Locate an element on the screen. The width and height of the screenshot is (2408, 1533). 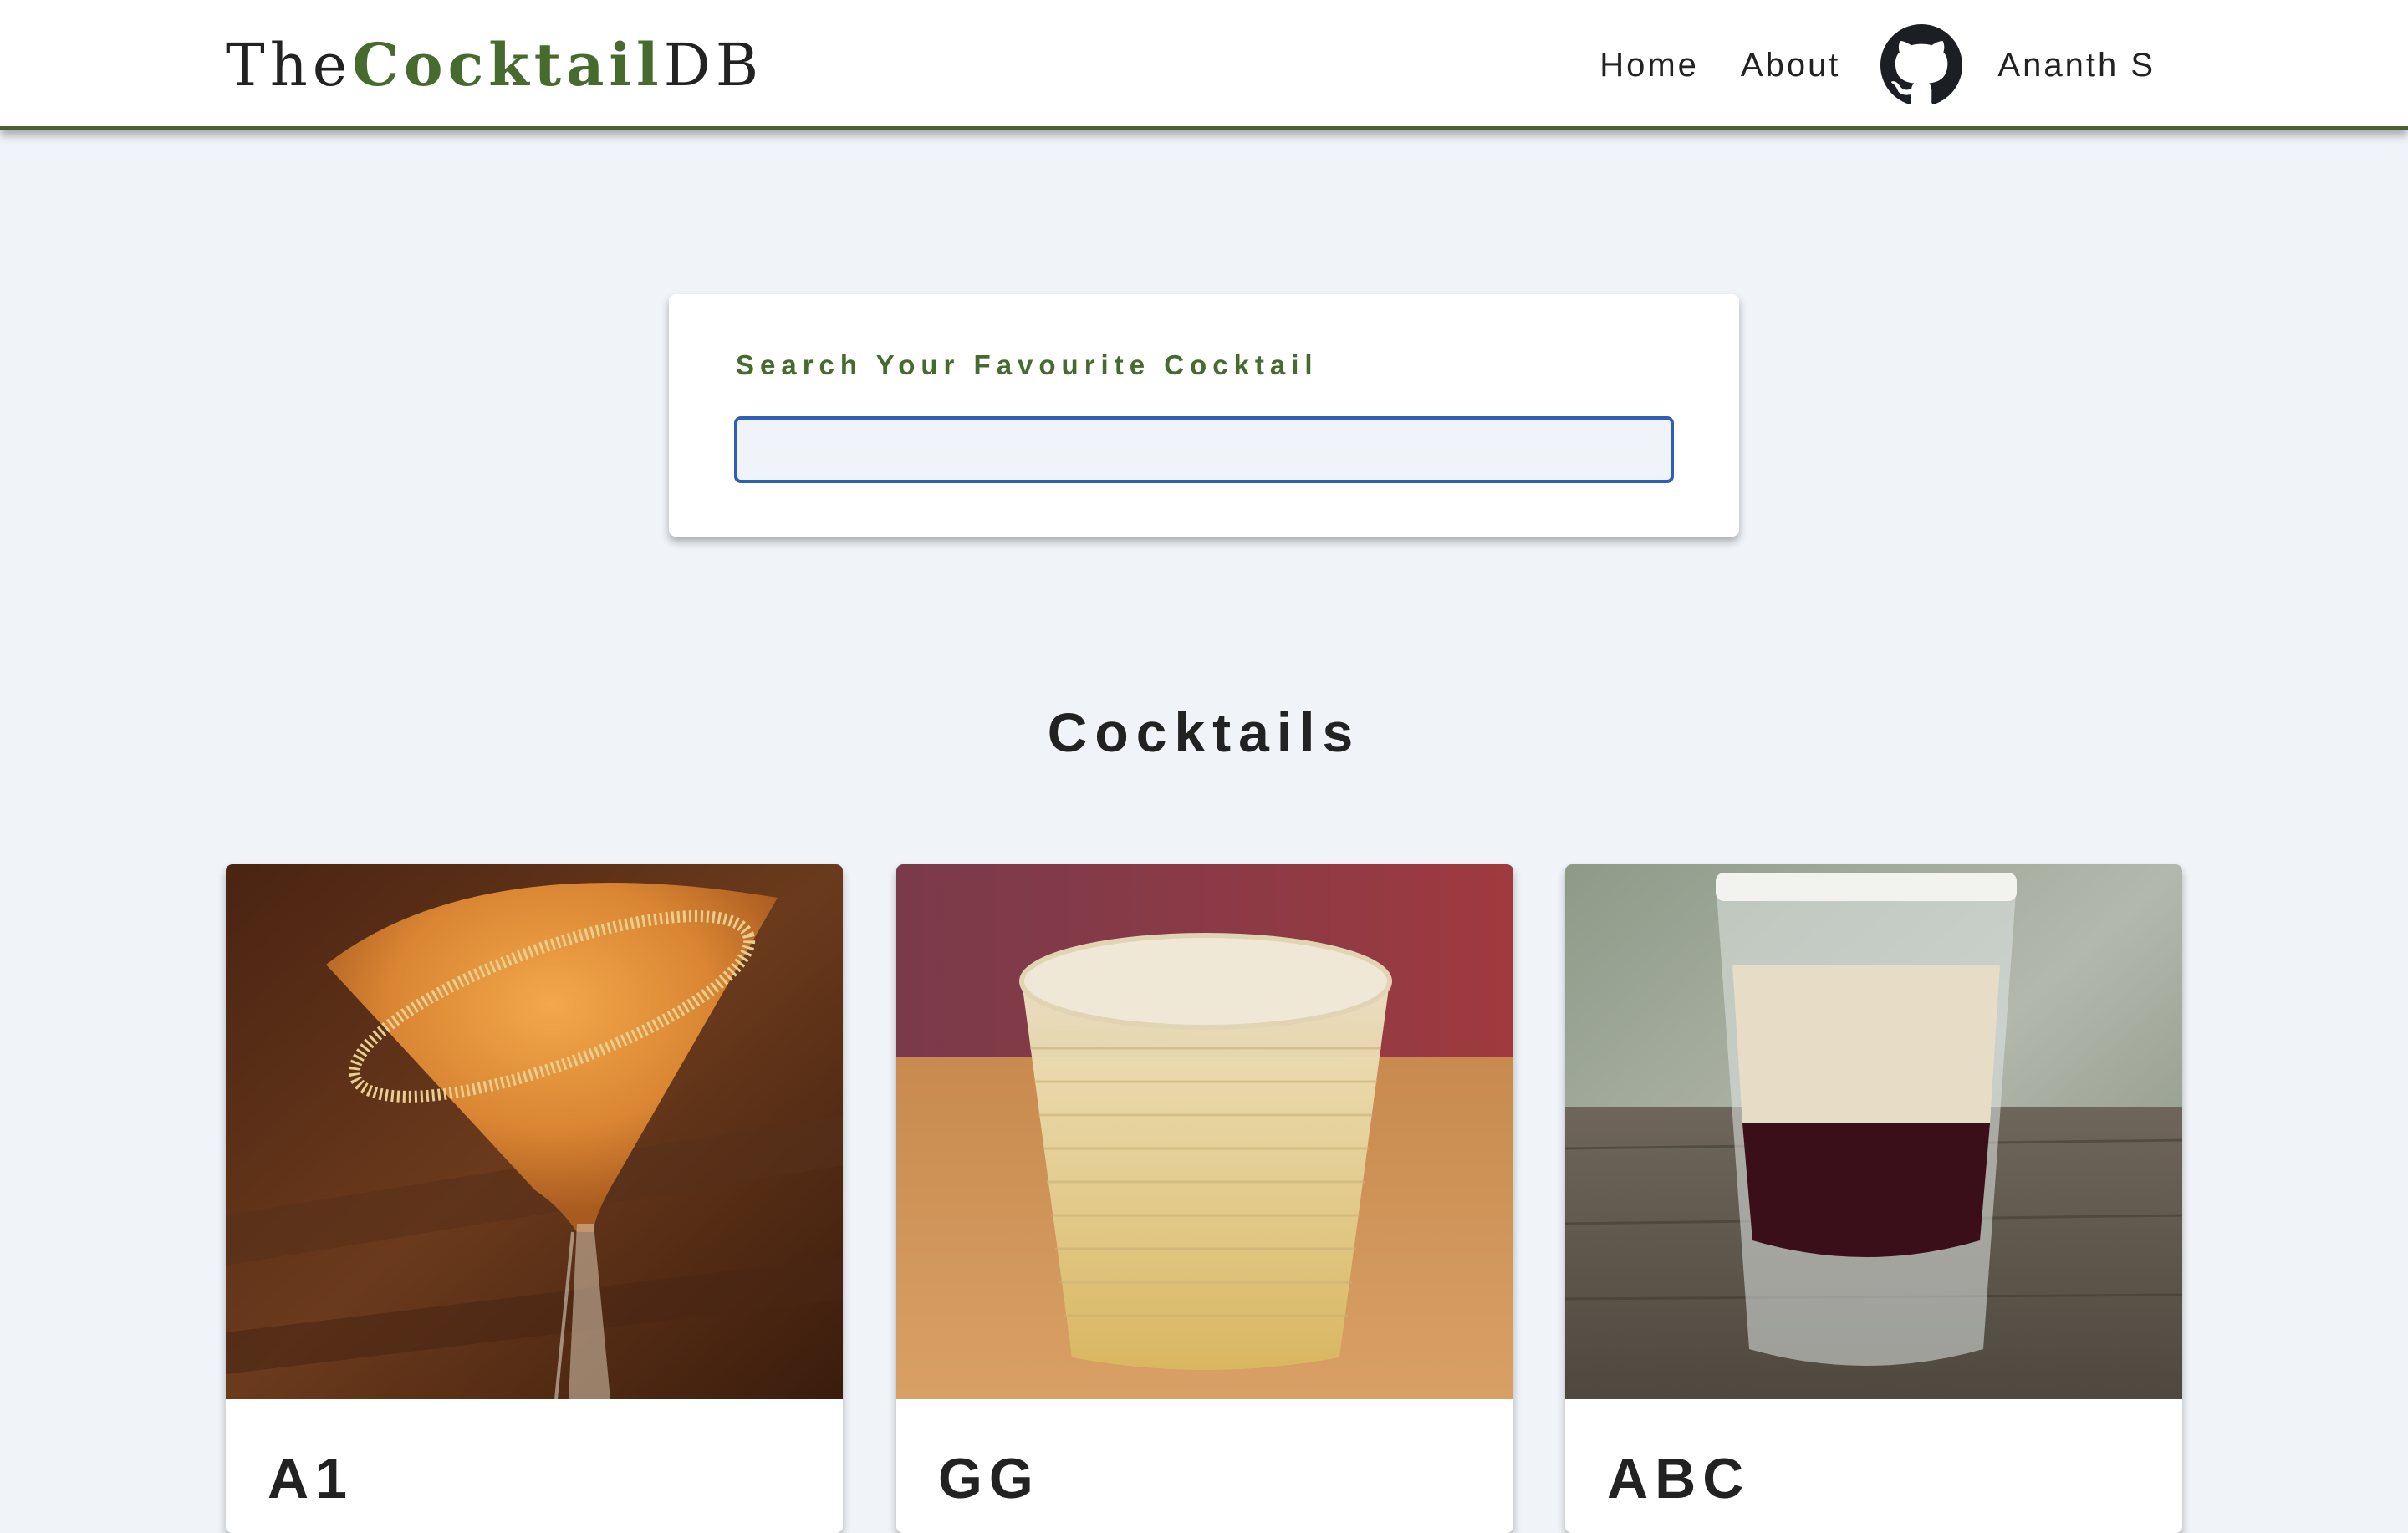
search-card: Search Your Favourite Cocktail is located at coordinates (1204, 415).